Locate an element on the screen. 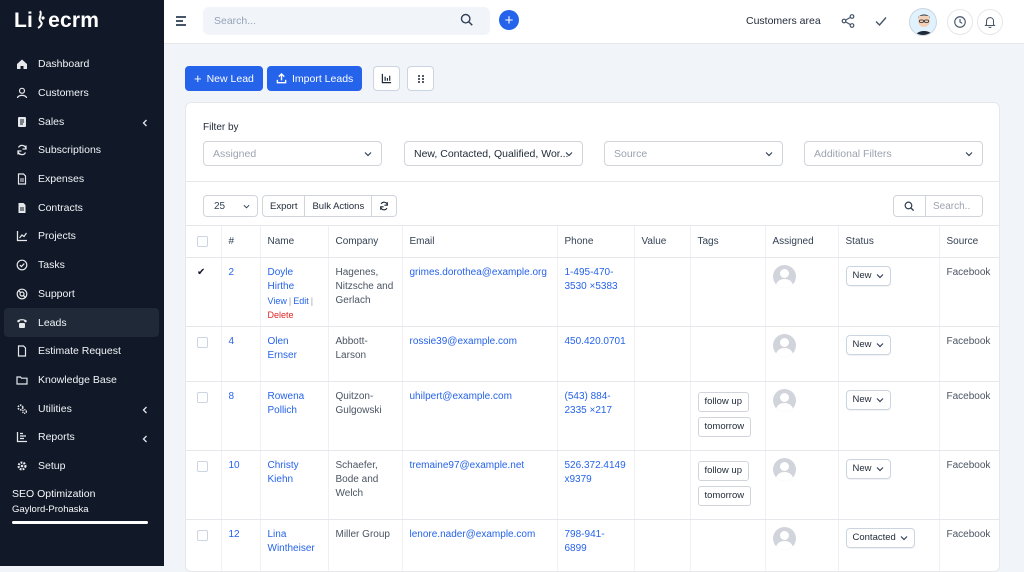  check-icon is located at coordinates (881, 21).